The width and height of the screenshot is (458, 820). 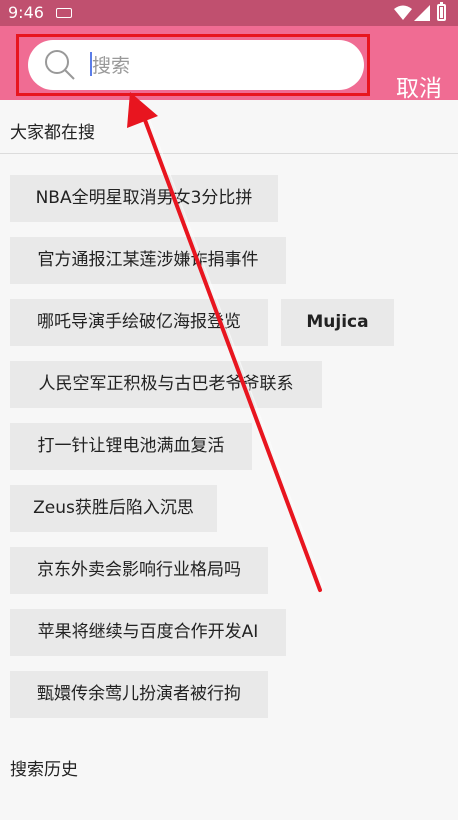 I want to click on highlight-frame, so click(x=193, y=65).